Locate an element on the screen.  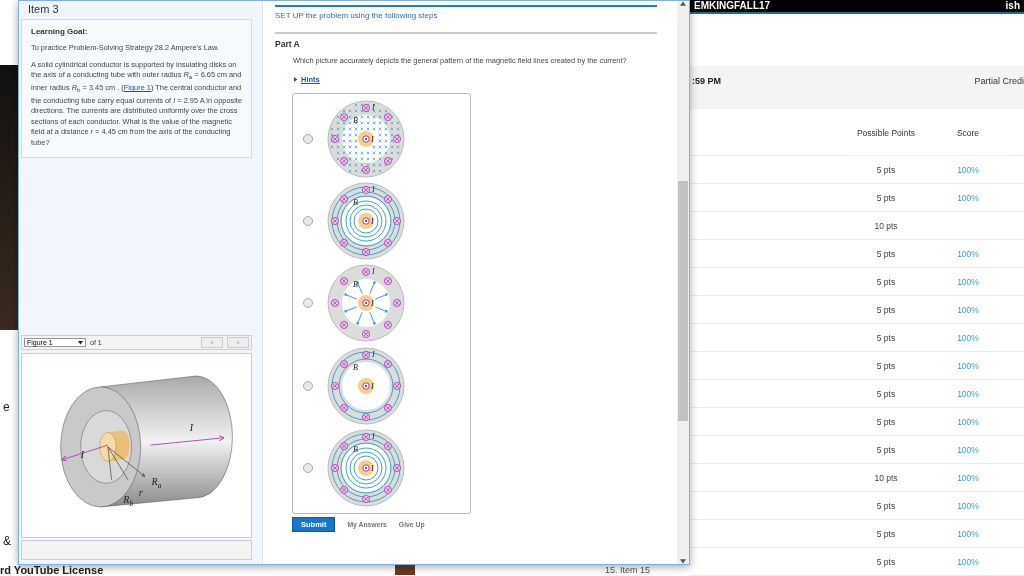
figure-label: r is located at coordinates (140, 492).